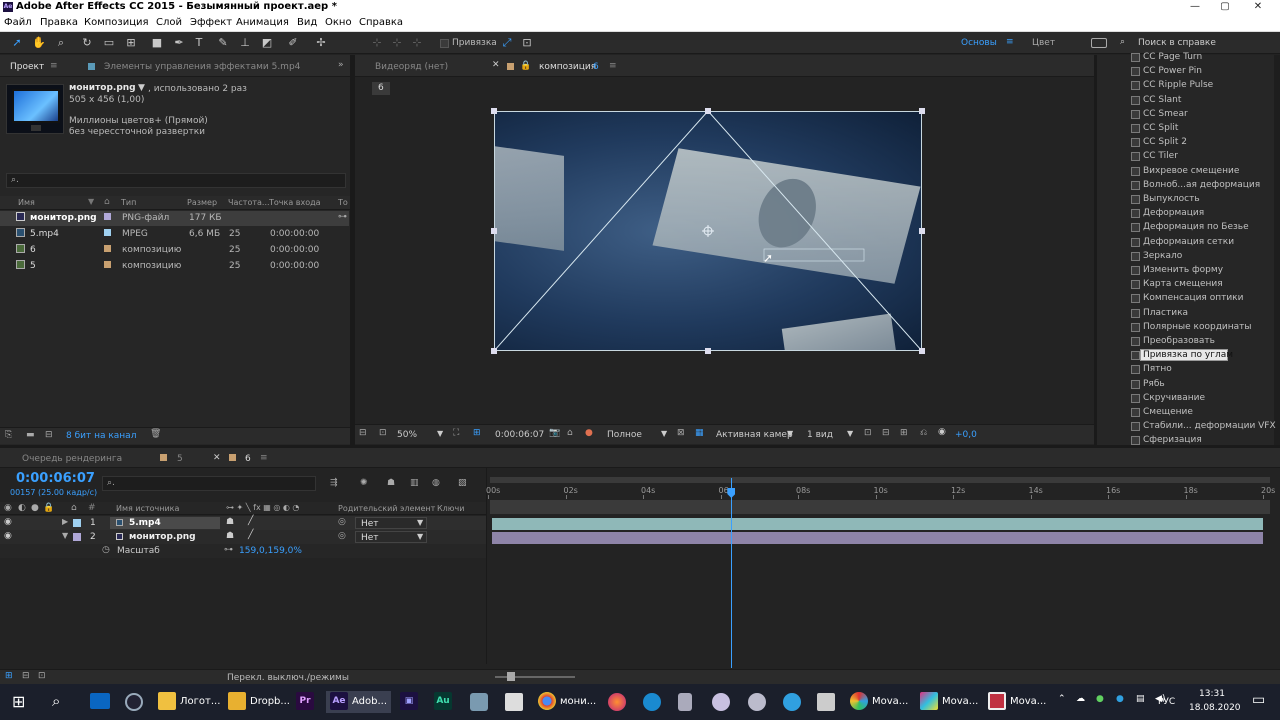  What do you see at coordinates (107, 202) in the screenshot?
I see `label-col-icon: ⌂` at bounding box center [107, 202].